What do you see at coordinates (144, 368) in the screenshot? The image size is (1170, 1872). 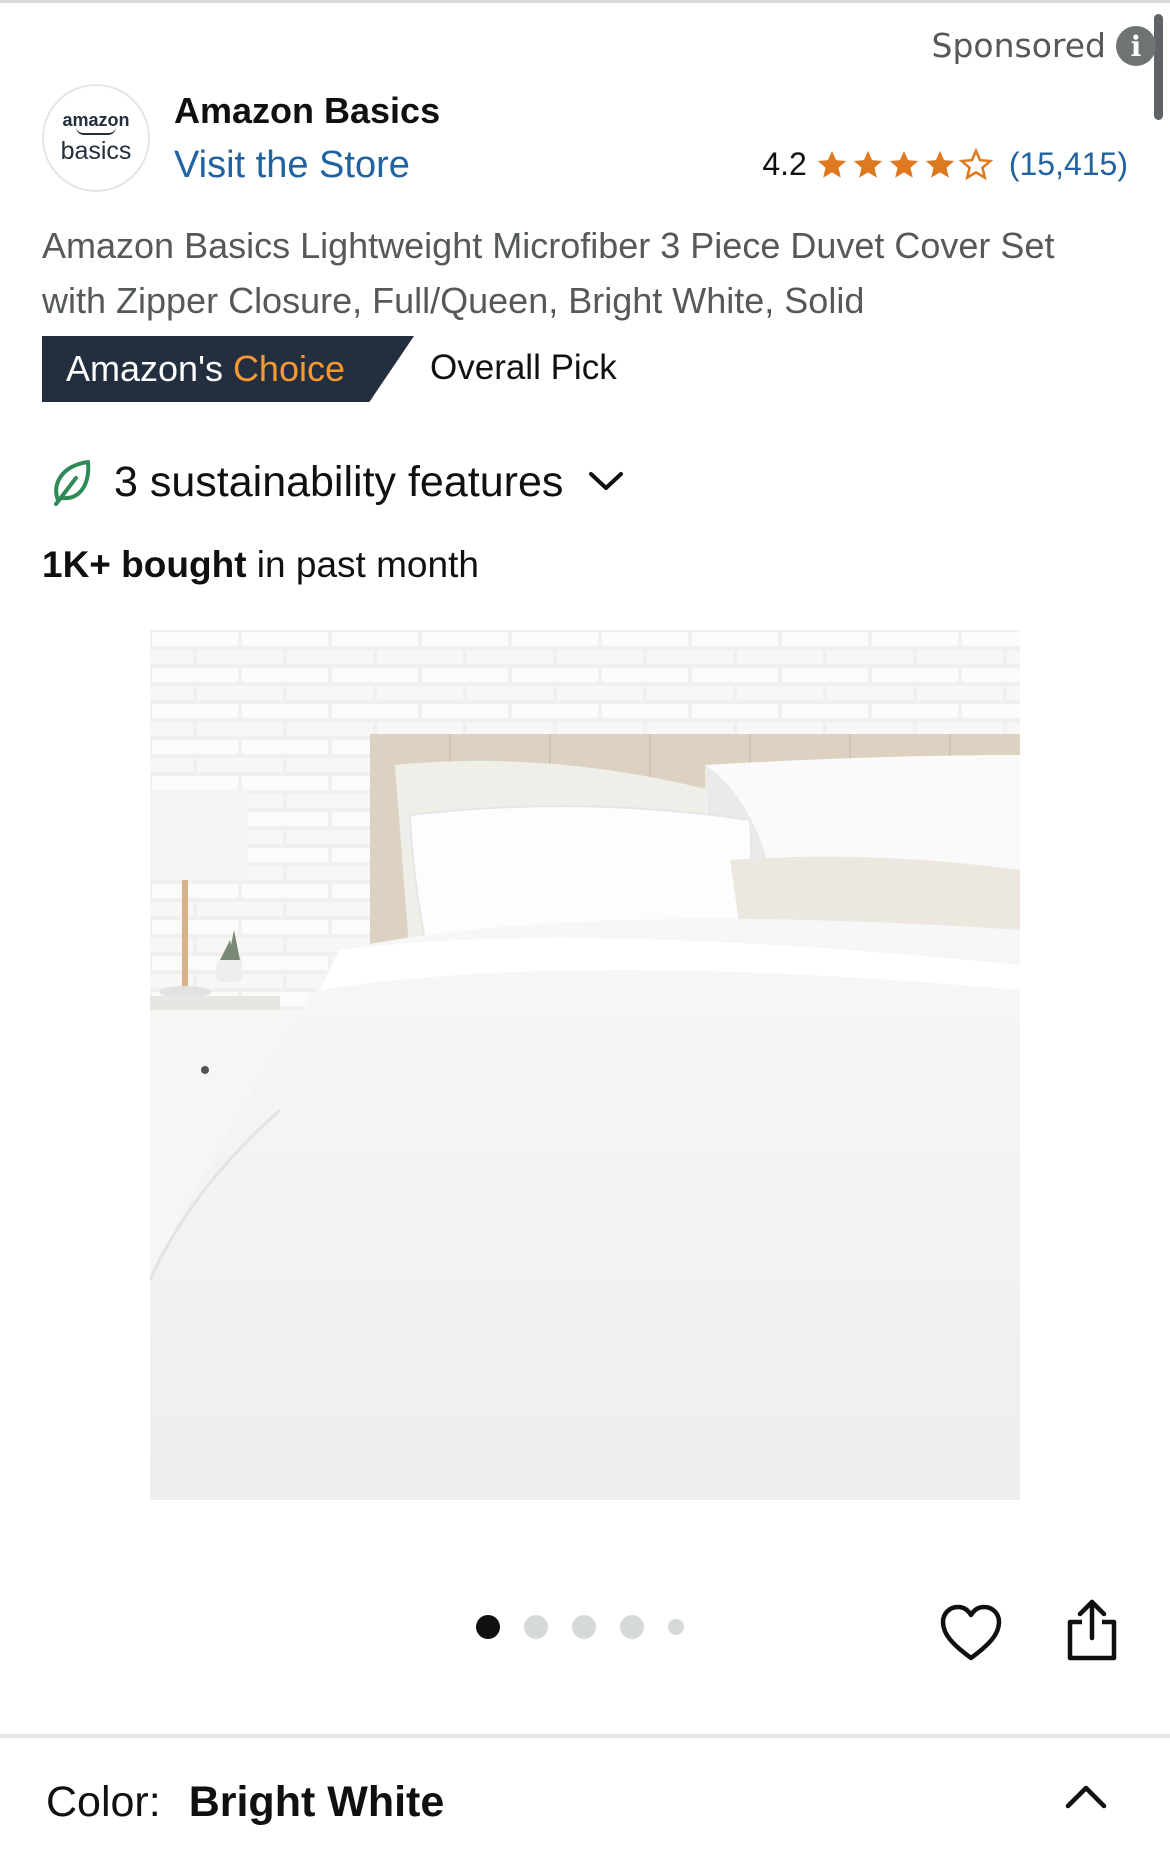 I see `badge-text-part1: Amazon's` at bounding box center [144, 368].